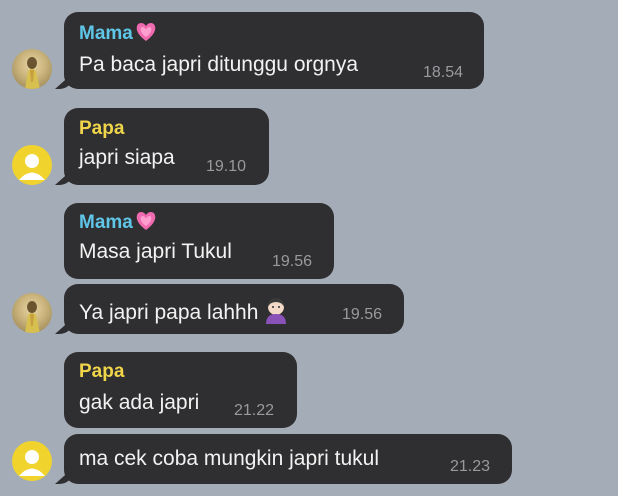 This screenshot has width=618, height=496. What do you see at coordinates (229, 458) in the screenshot?
I see `message-text: ma cek coba mungkin japri tukul` at bounding box center [229, 458].